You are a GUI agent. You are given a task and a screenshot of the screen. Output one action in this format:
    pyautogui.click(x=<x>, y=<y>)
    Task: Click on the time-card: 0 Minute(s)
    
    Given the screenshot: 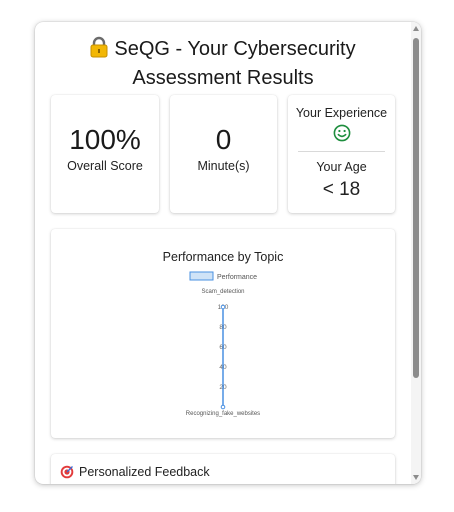 What is the action you would take?
    pyautogui.click(x=223, y=154)
    